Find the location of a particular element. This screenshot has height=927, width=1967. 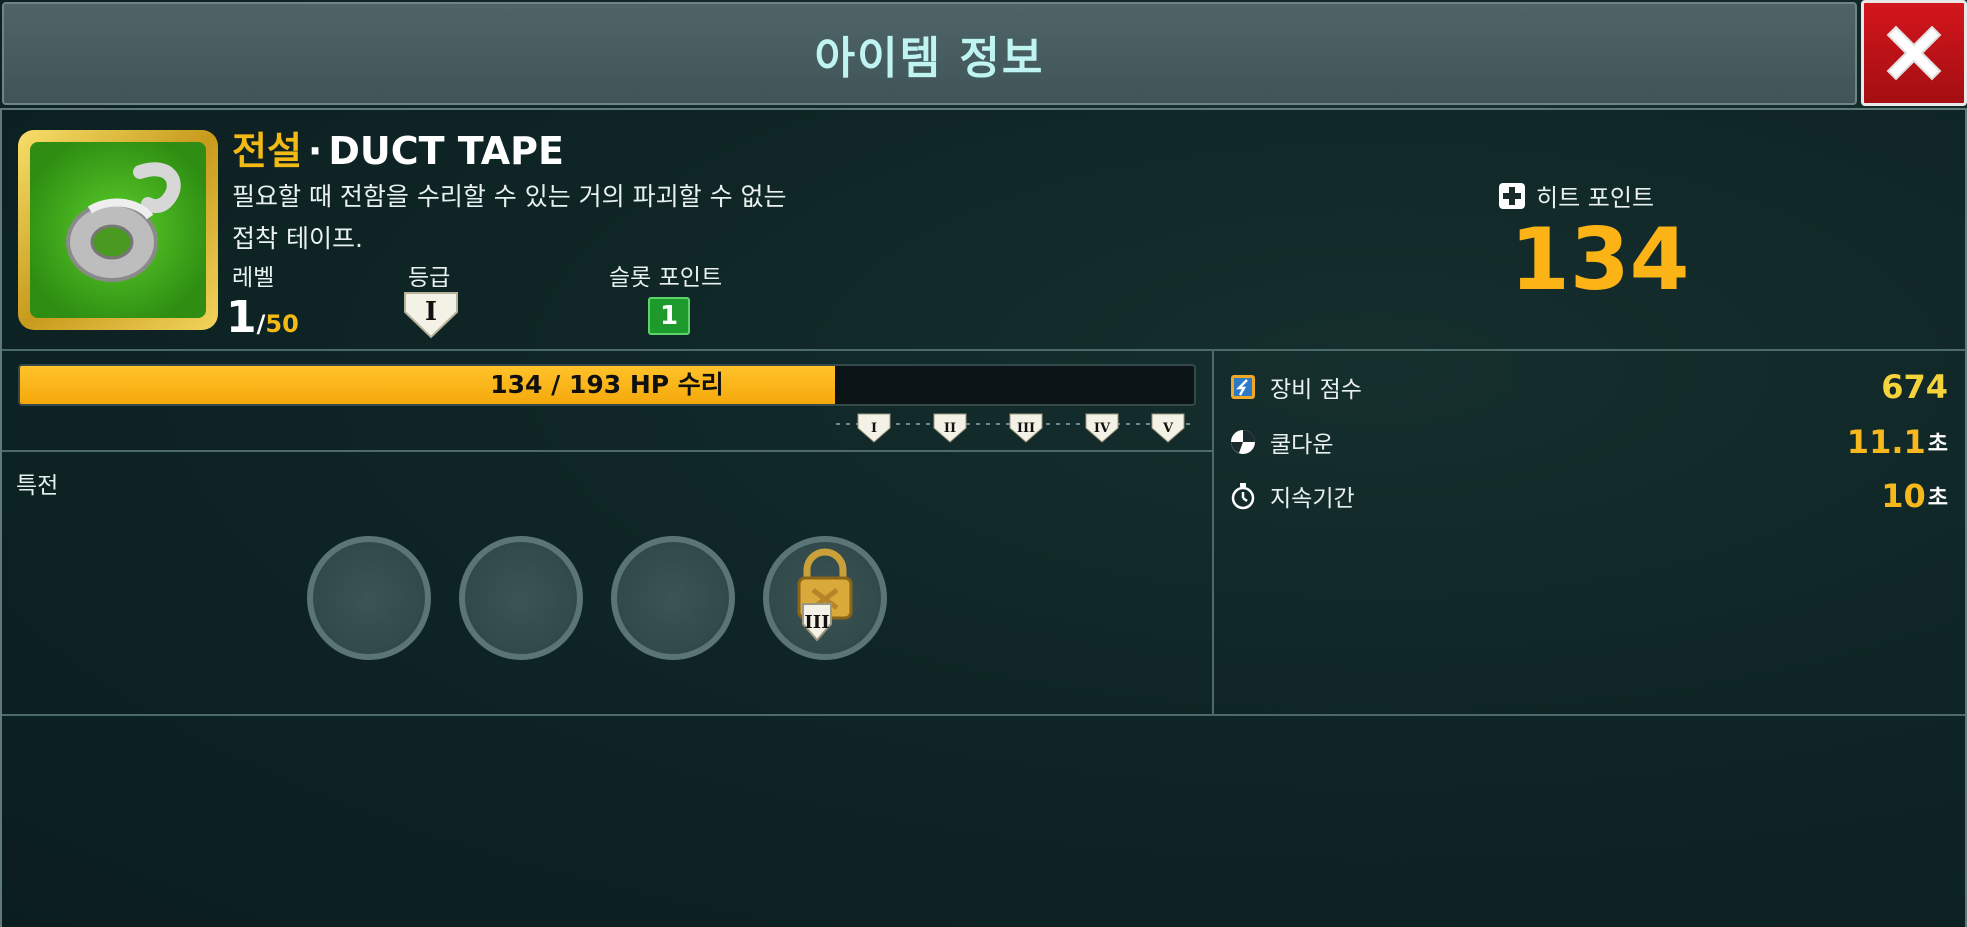

grade-badge: I is located at coordinates (431, 317).